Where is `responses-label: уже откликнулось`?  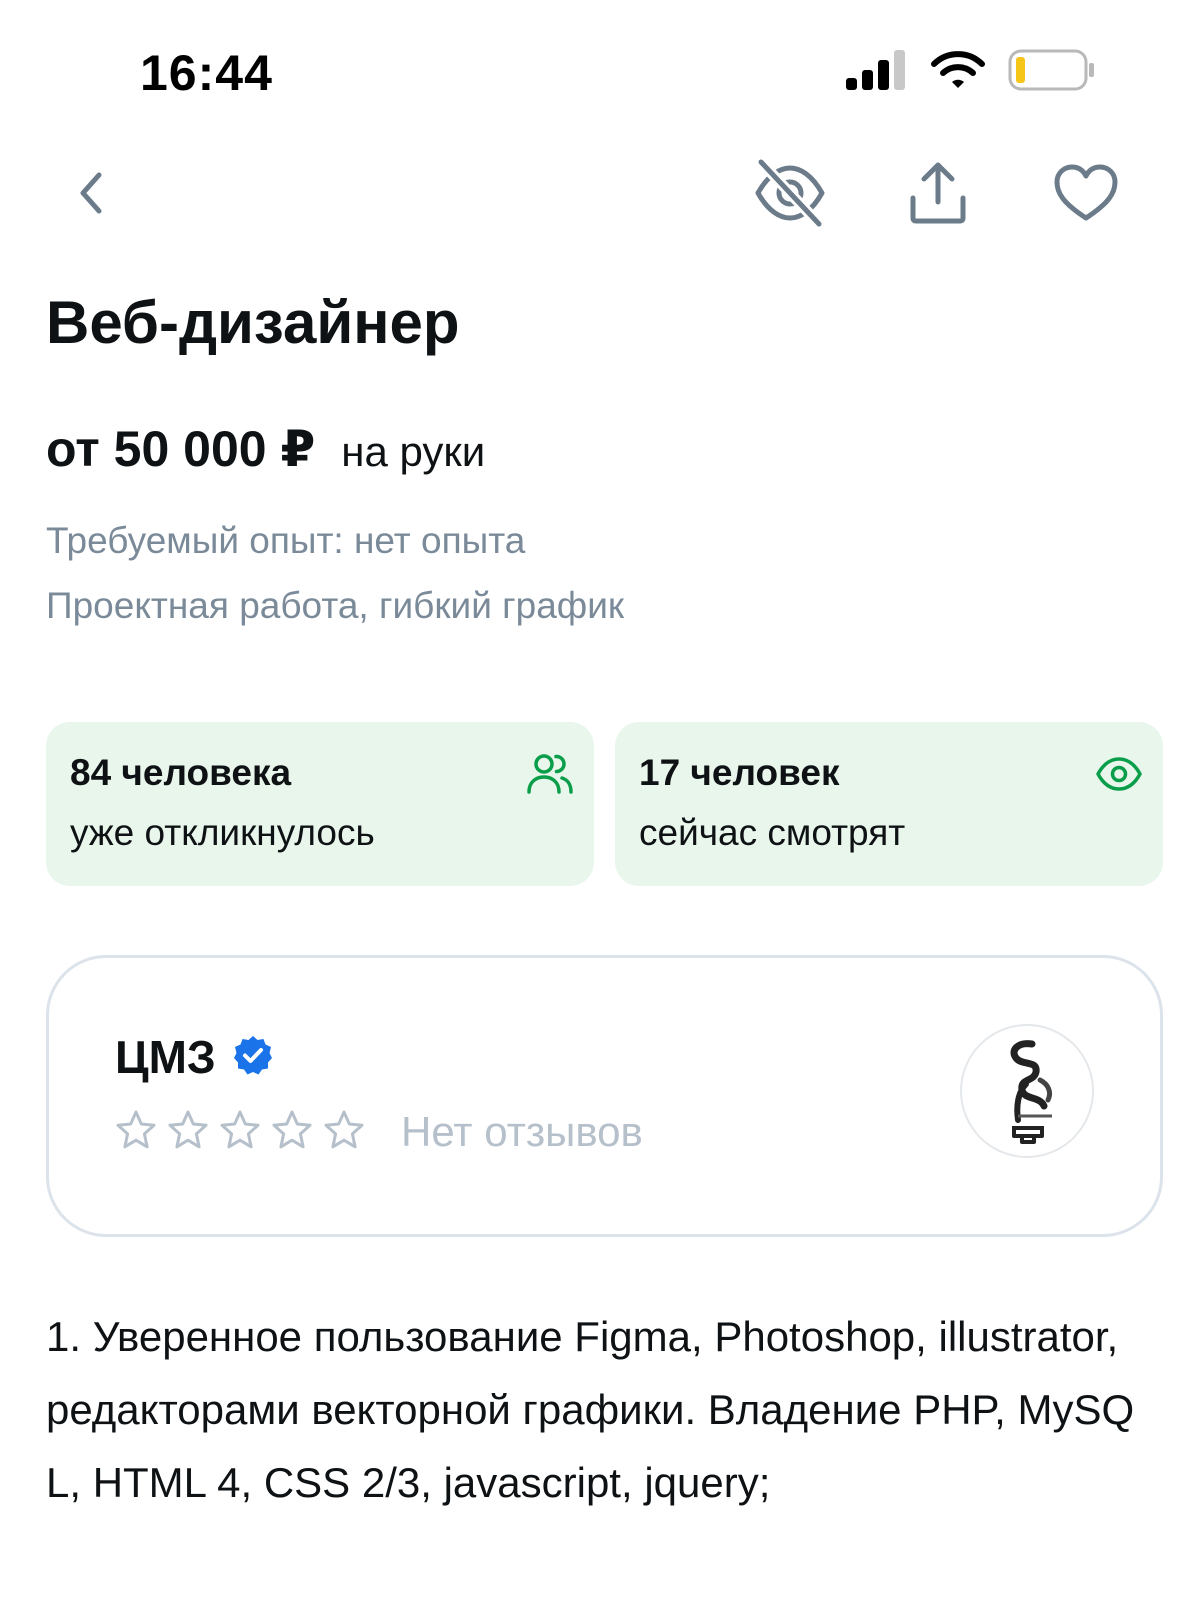 responses-label: уже откликнулось is located at coordinates (222, 832).